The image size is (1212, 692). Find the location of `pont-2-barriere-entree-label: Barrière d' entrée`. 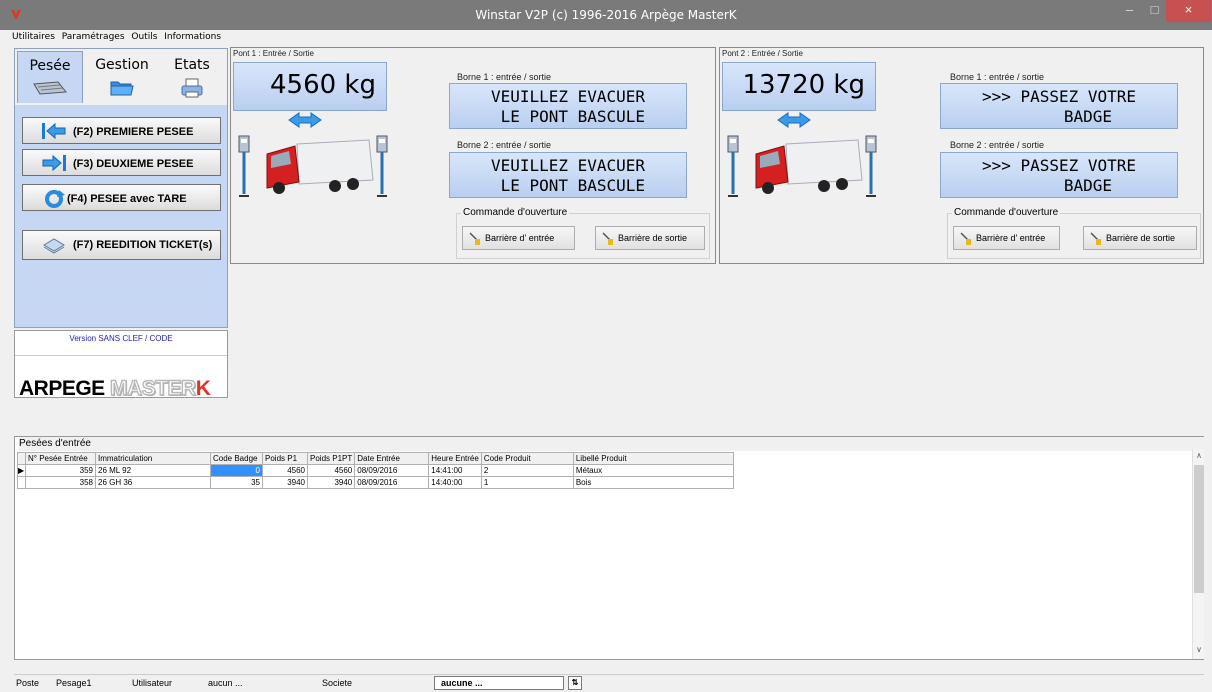

pont-2-barriere-entree-label: Barrière d' entrée is located at coordinates (1011, 238).